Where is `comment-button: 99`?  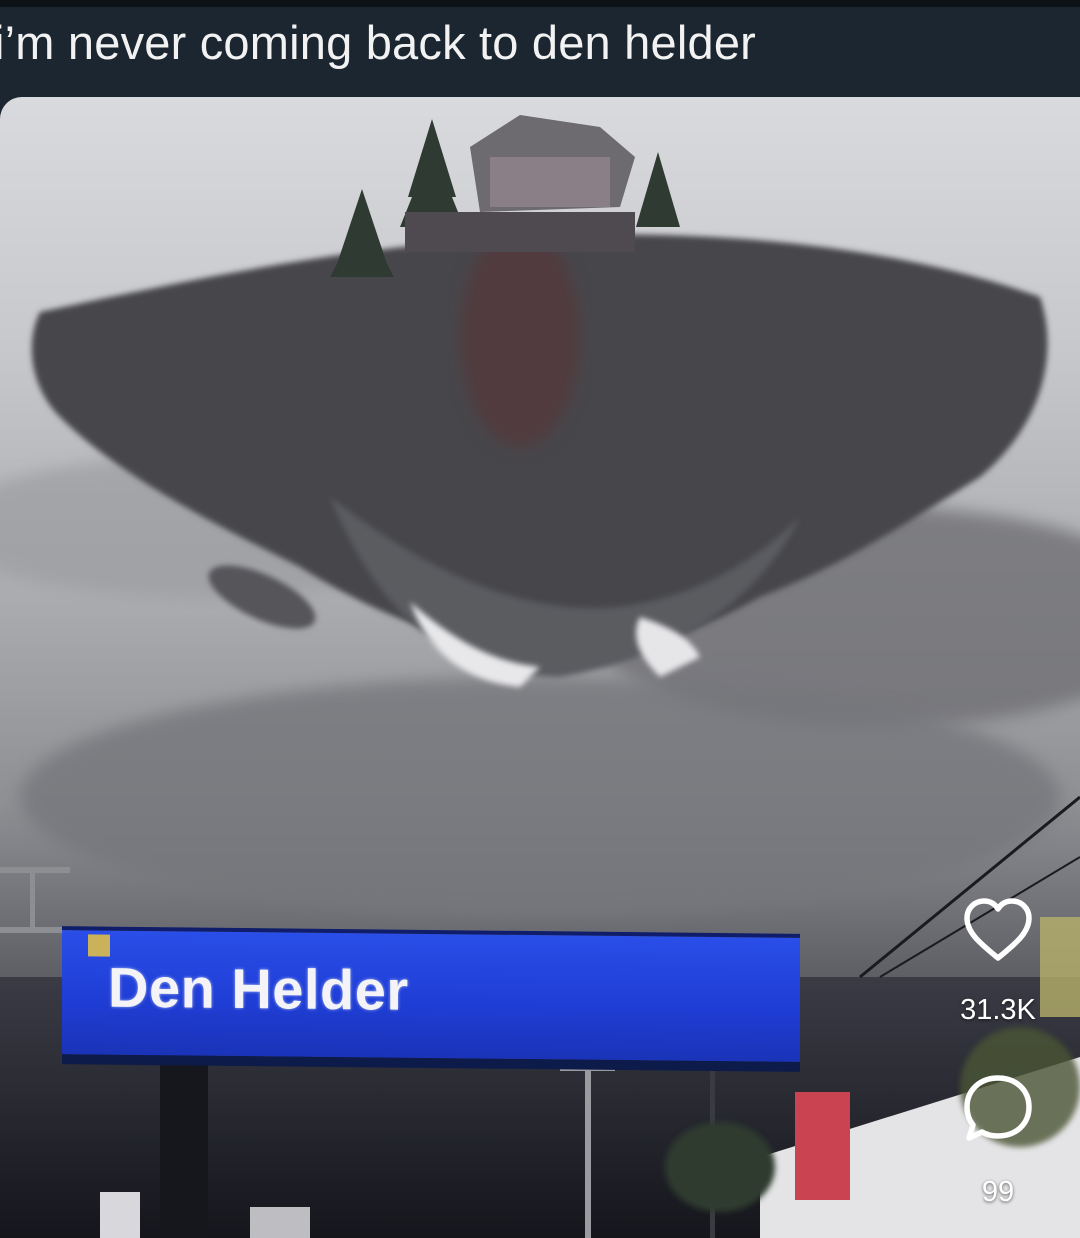
comment-button: 99 is located at coordinates (998, 1140).